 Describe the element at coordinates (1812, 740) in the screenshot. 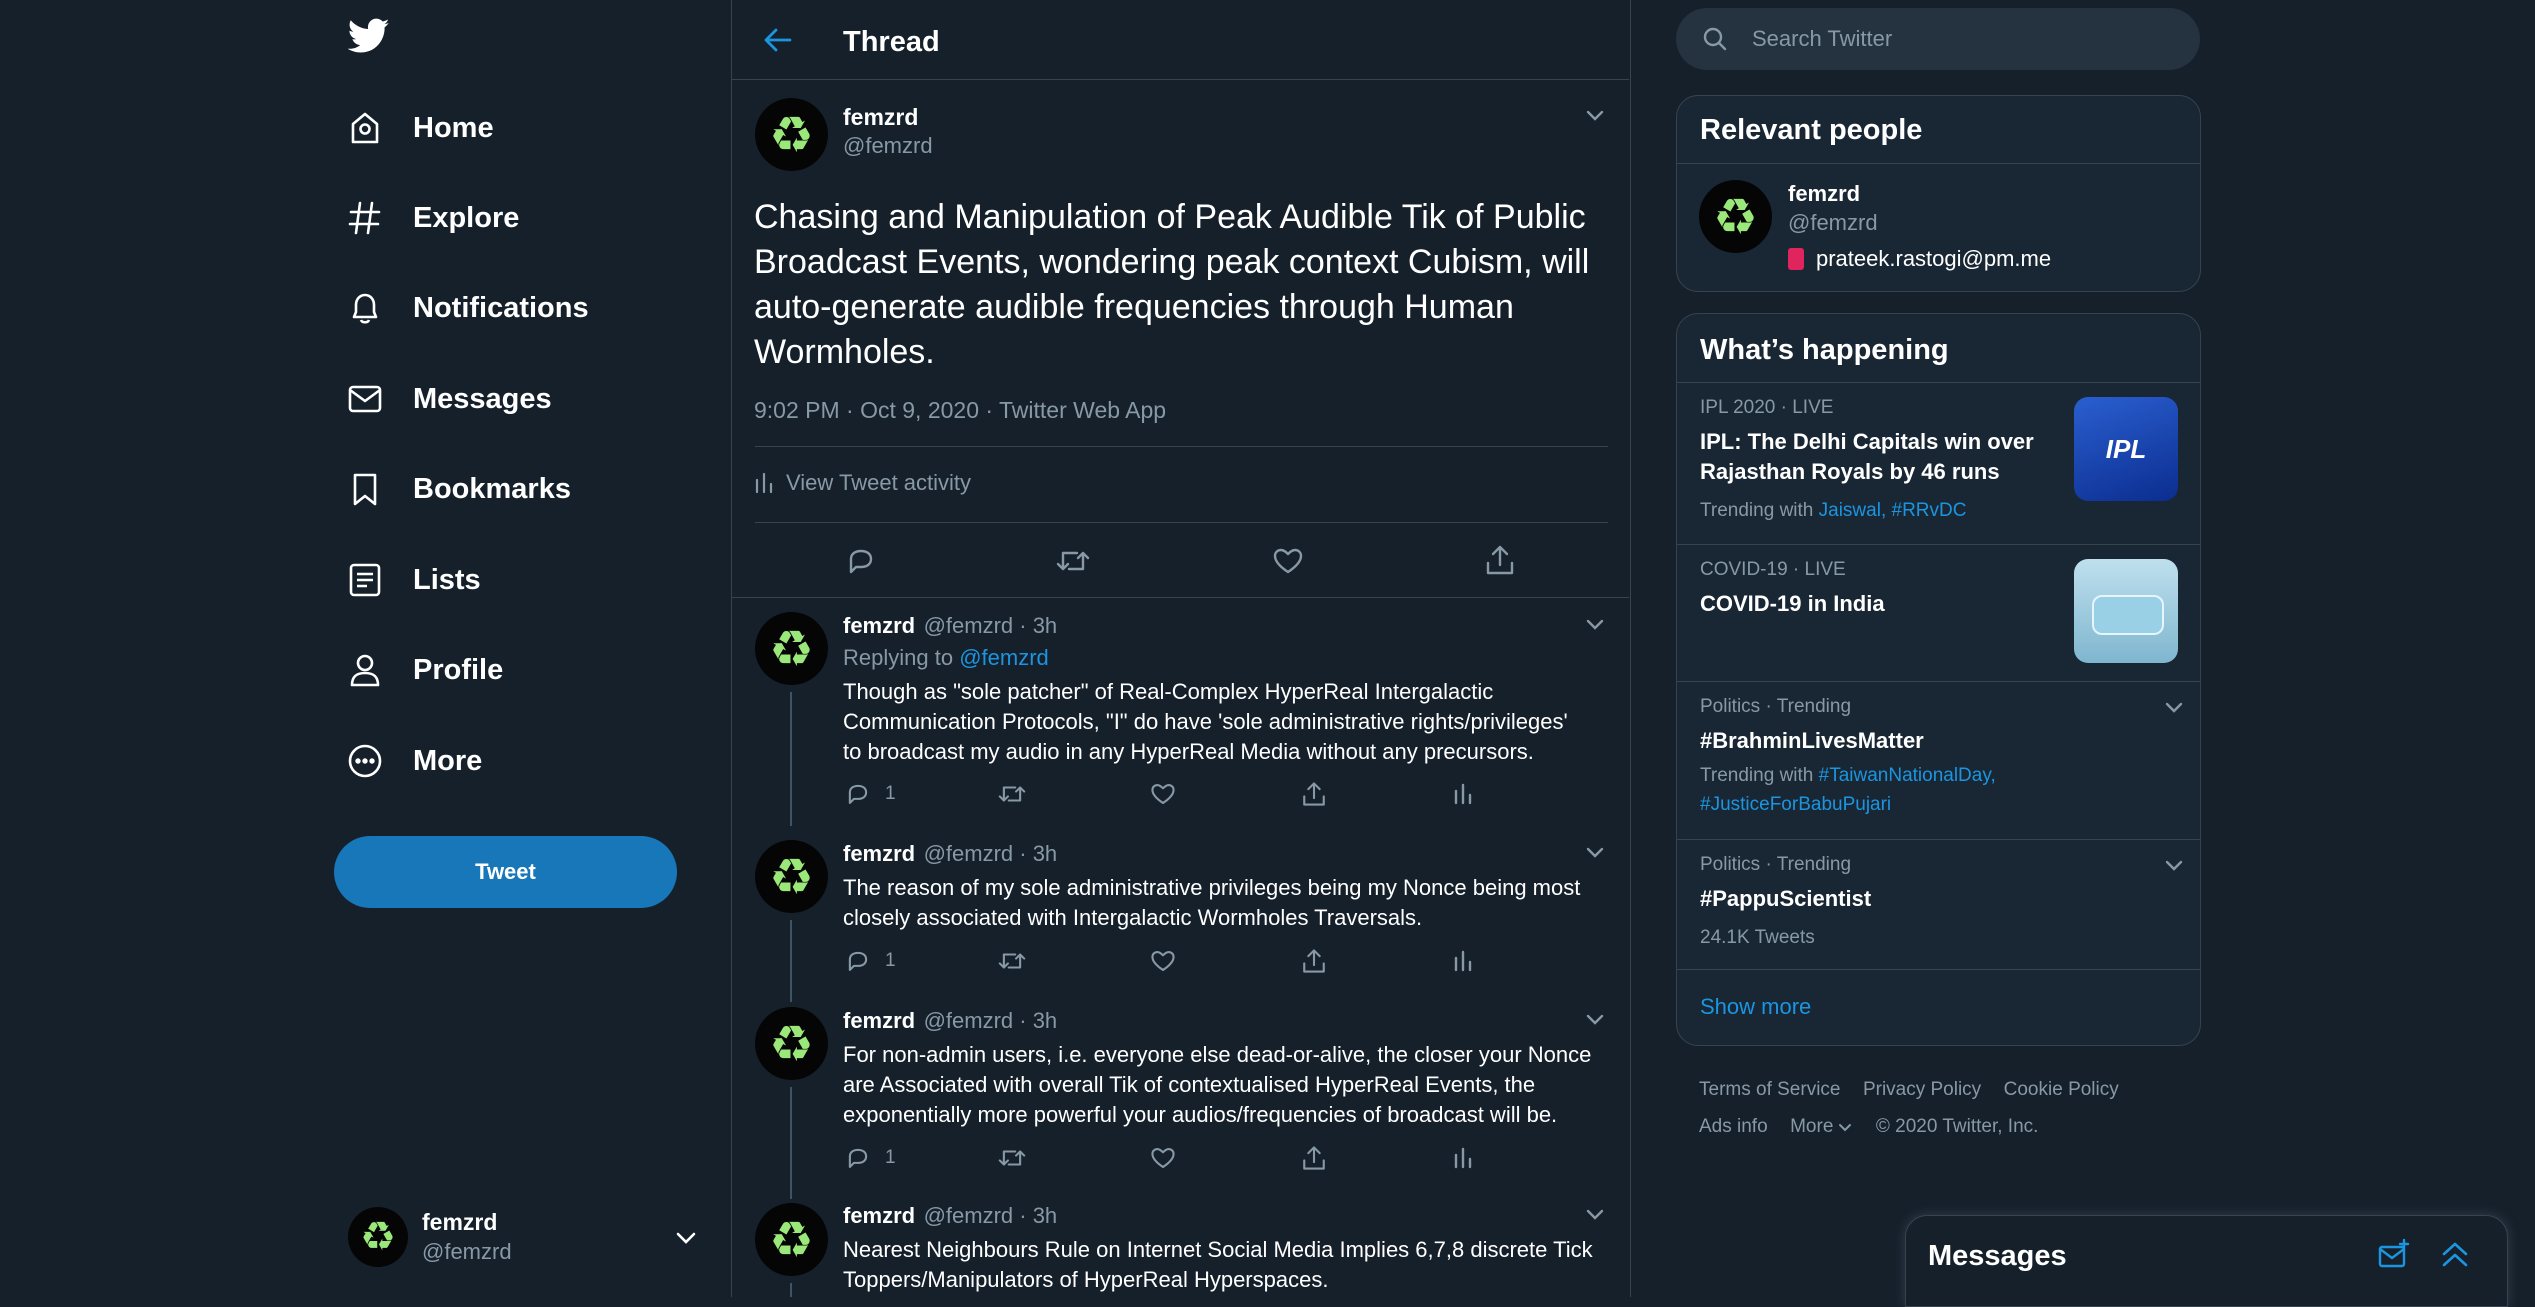

I see `trend-title: #BrahminLivesMatter` at that location.